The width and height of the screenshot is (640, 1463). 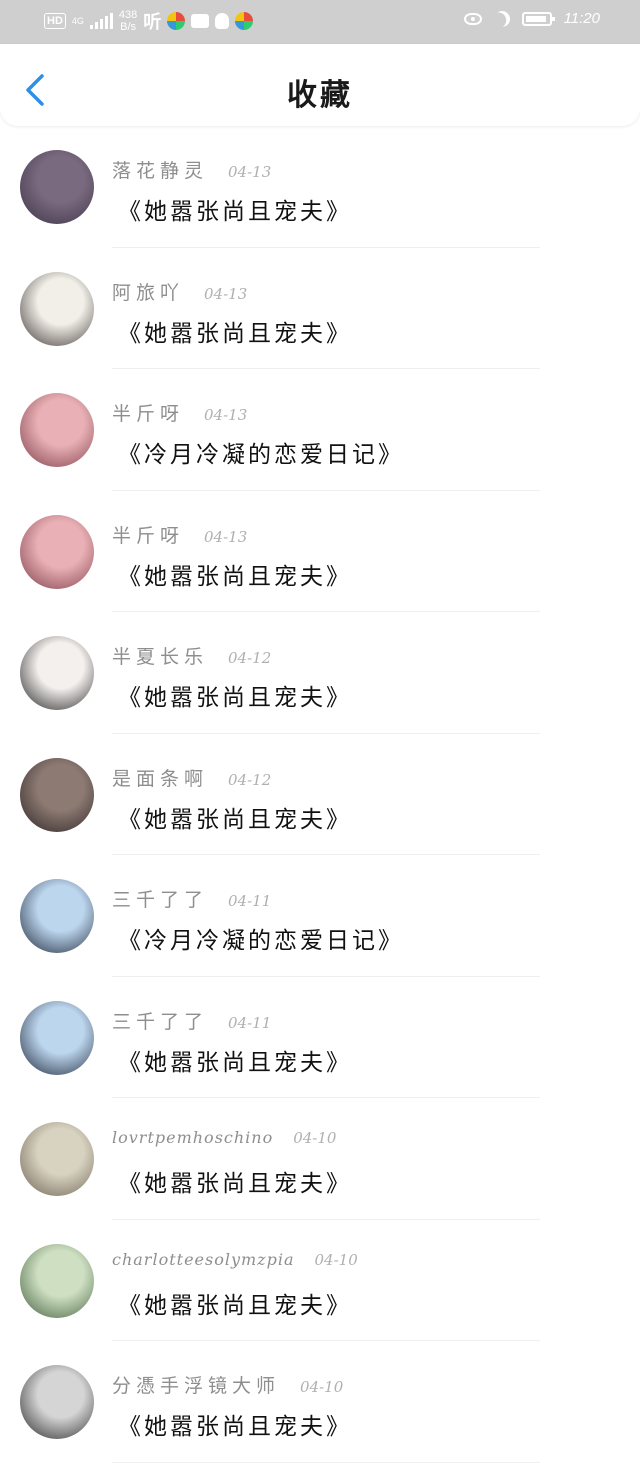 I want to click on item-meta: 分憑手浮镜大师 04-10, so click(x=227, y=1384).